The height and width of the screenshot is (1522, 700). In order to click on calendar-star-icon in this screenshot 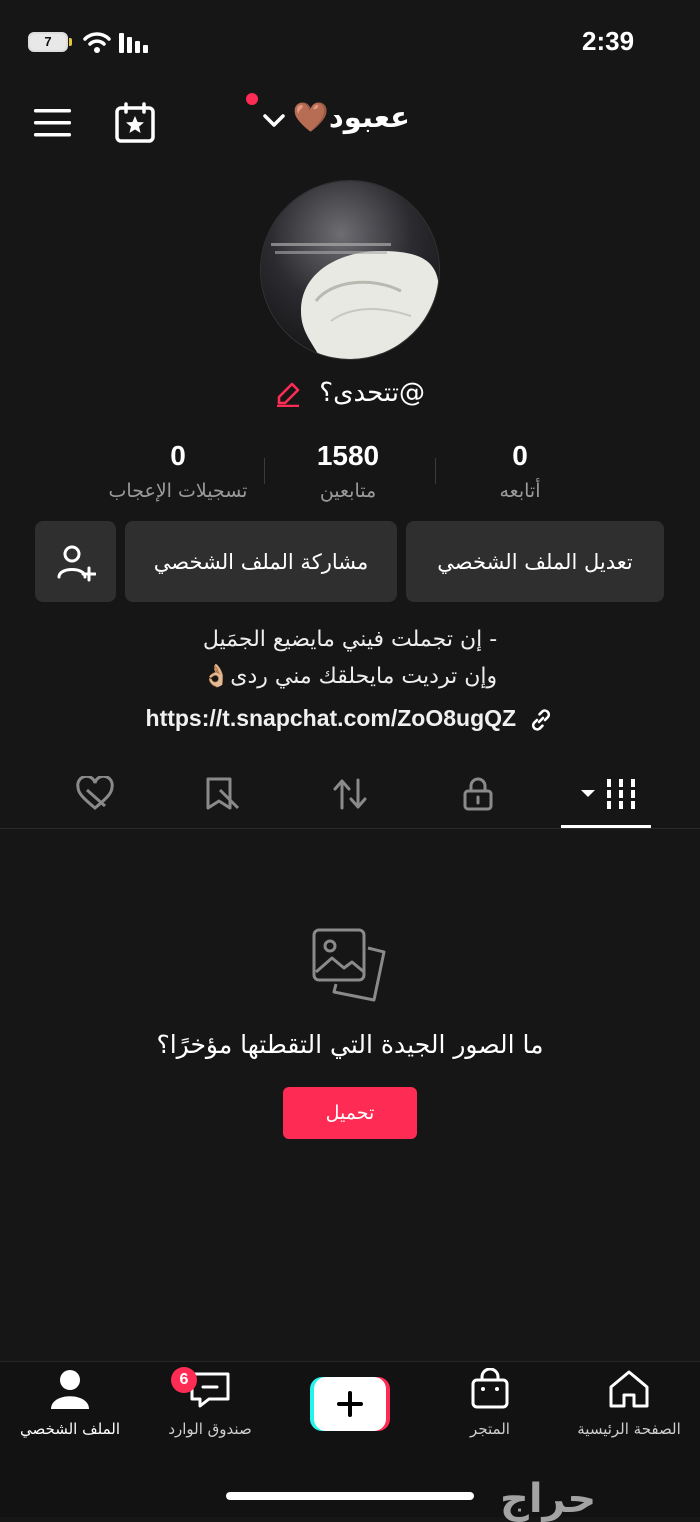, I will do `click(135, 123)`.